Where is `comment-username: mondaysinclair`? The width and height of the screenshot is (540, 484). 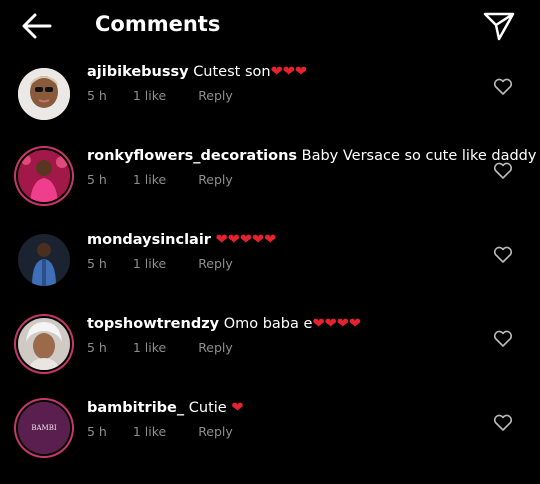 comment-username: mondaysinclair is located at coordinates (149, 240).